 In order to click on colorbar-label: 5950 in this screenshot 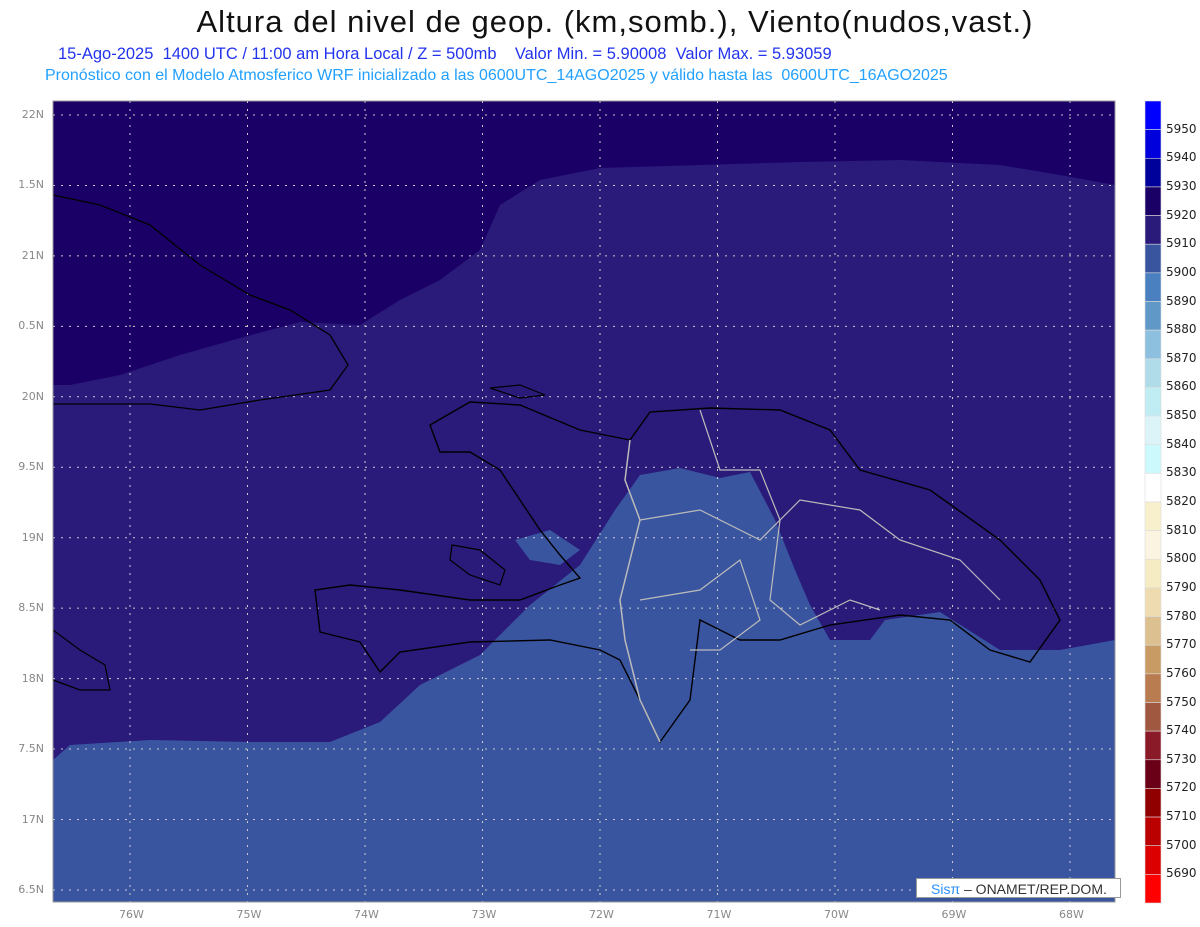, I will do `click(1181, 128)`.